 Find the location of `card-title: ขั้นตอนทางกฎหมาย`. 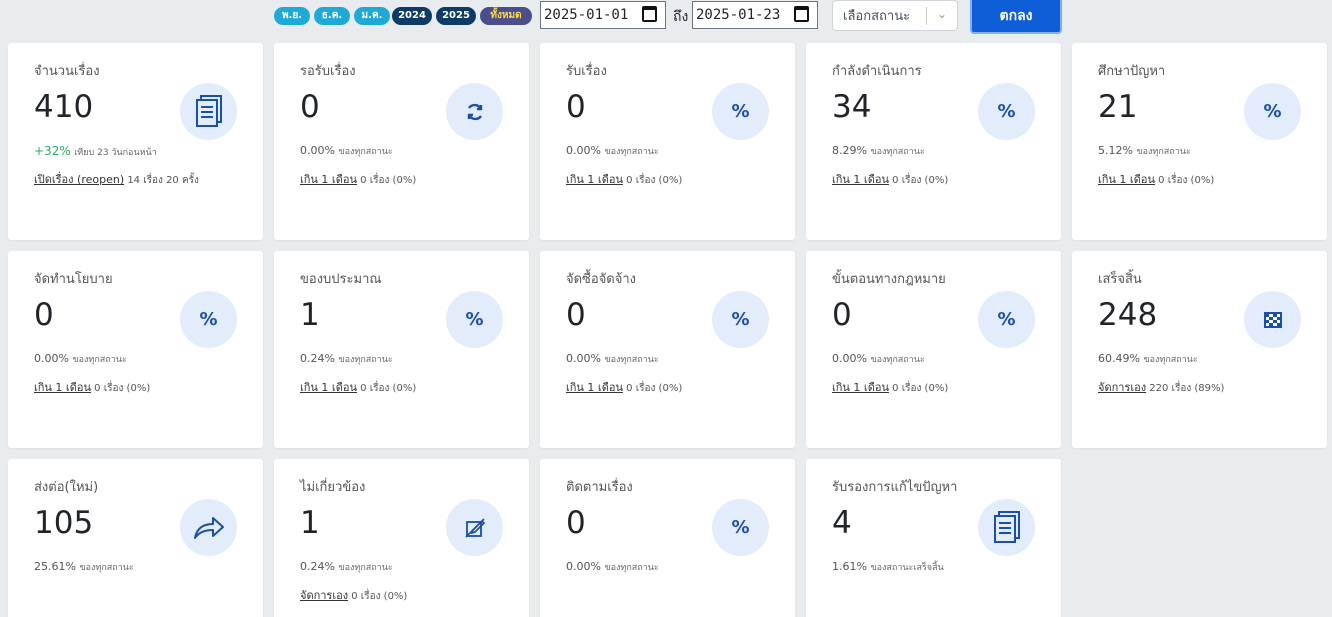

card-title: ขั้นตอนทางกฎหมาย is located at coordinates (889, 279).